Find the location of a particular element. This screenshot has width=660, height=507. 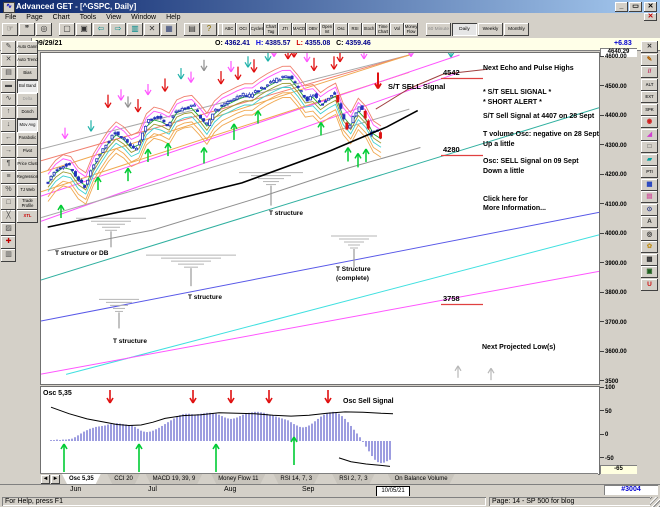

study-button-stoch: Stoch is located at coordinates (369, 29).